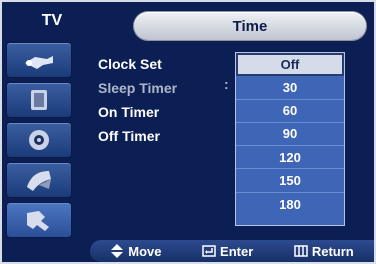 This screenshot has width=376, height=264. I want to click on enter-hint: Enter, so click(227, 251).